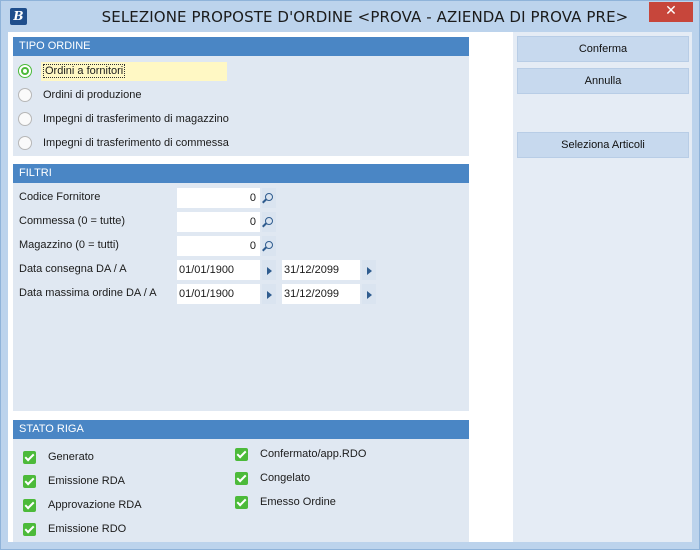 Image resolution: width=700 pixels, height=550 pixels. I want to click on filter-commessa: Commessa (0 = tutte) 0, so click(241, 222).